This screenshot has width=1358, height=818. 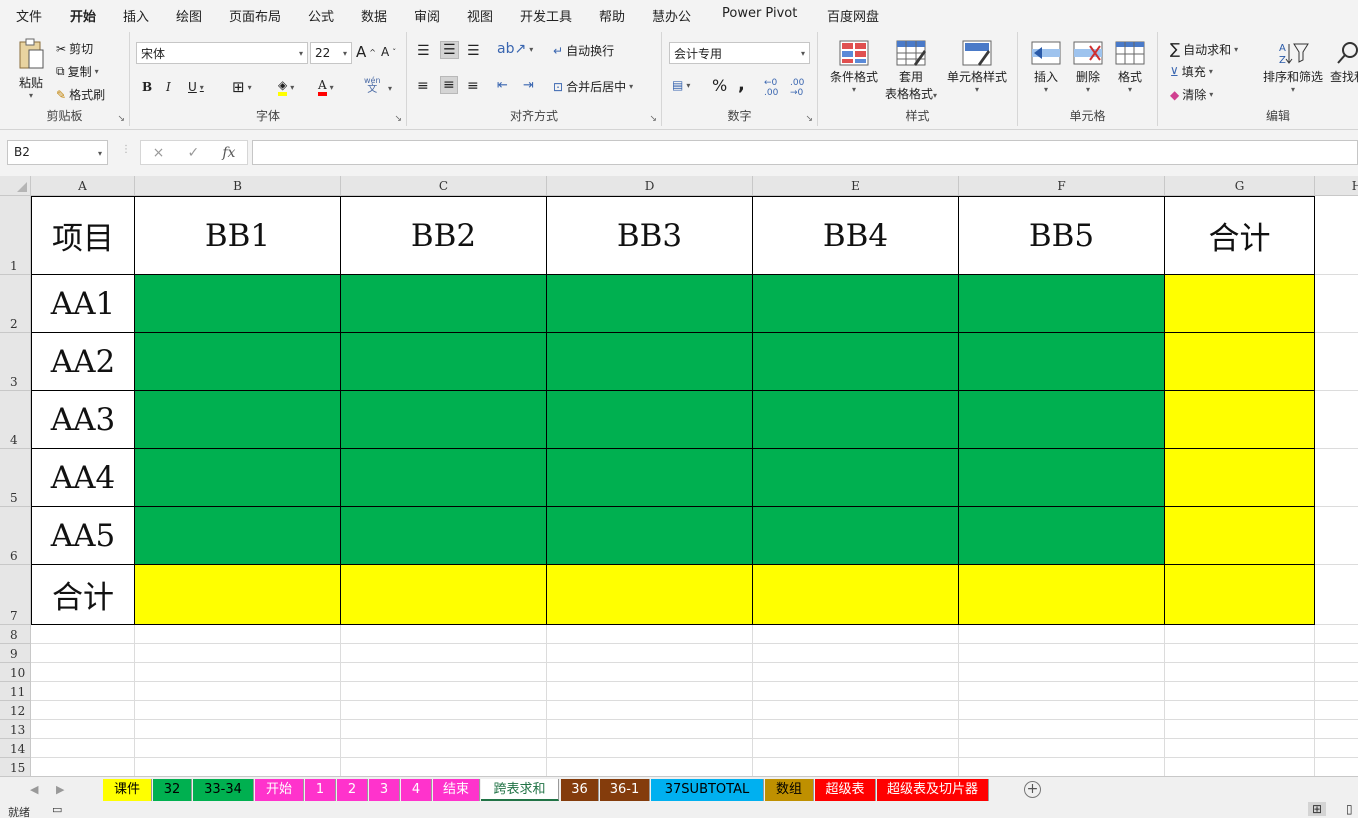 I want to click on row-label-cell: AA5, so click(x=83, y=536).